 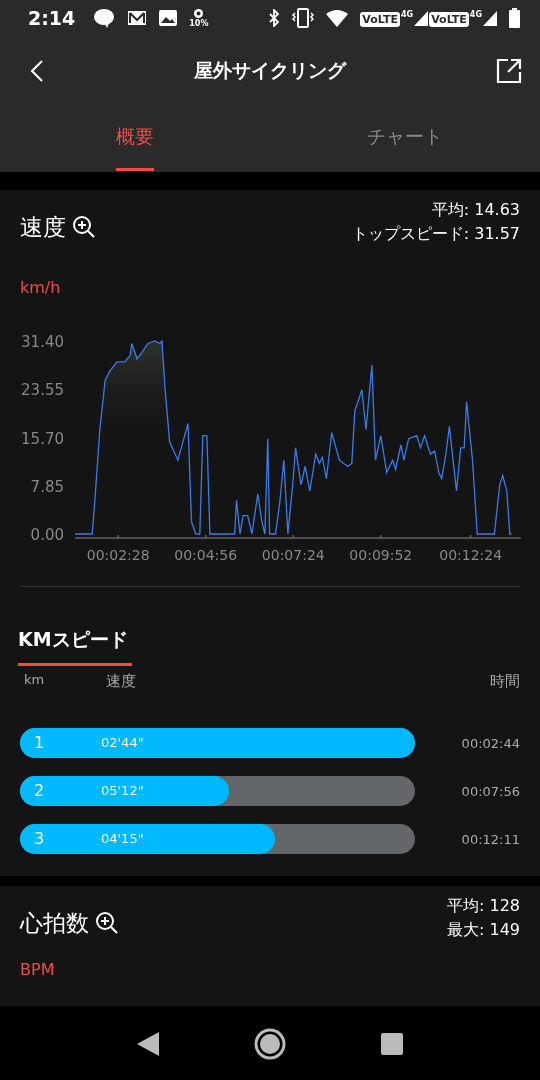 I want to click on split-time: 00:02:44, so click(x=490, y=743).